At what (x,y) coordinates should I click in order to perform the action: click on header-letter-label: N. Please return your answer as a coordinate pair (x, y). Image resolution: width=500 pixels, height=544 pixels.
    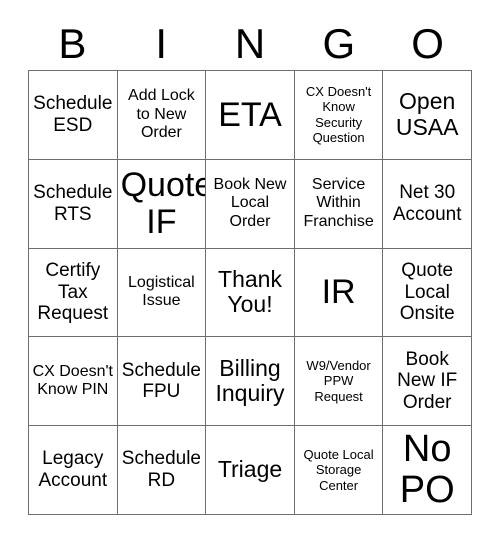
    Looking at the image, I should click on (250, 43).